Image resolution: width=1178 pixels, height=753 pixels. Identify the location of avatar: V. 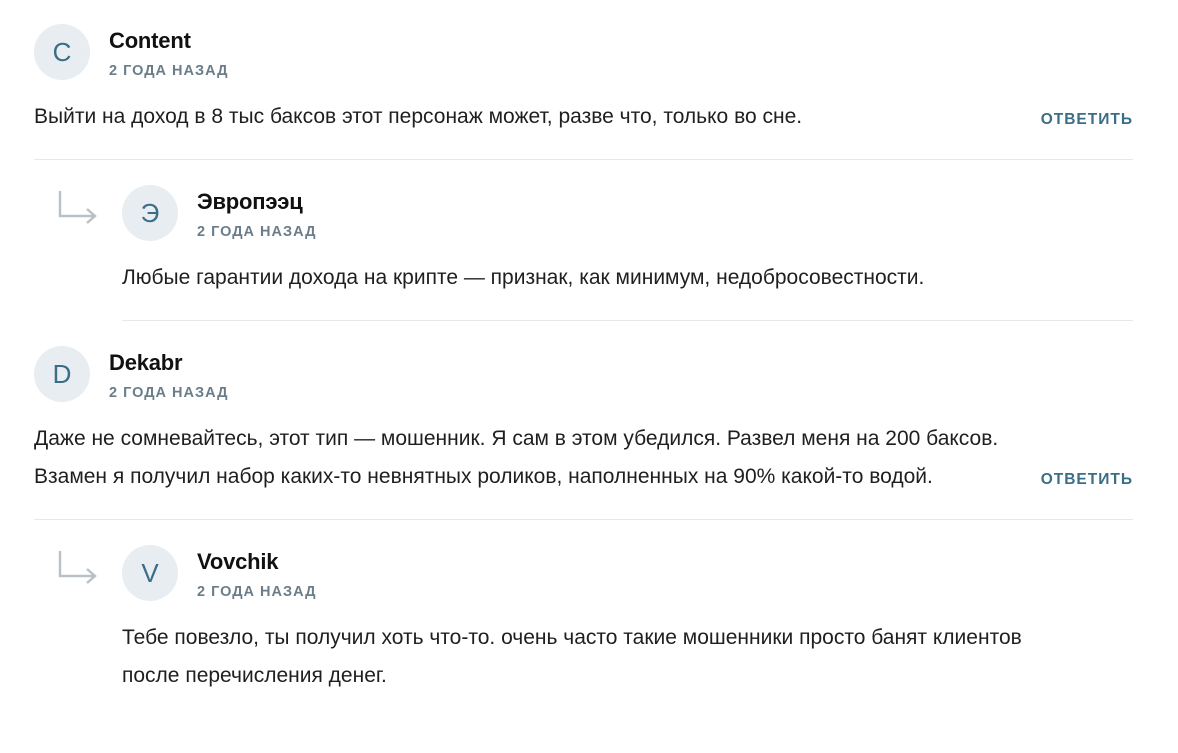
(150, 573).